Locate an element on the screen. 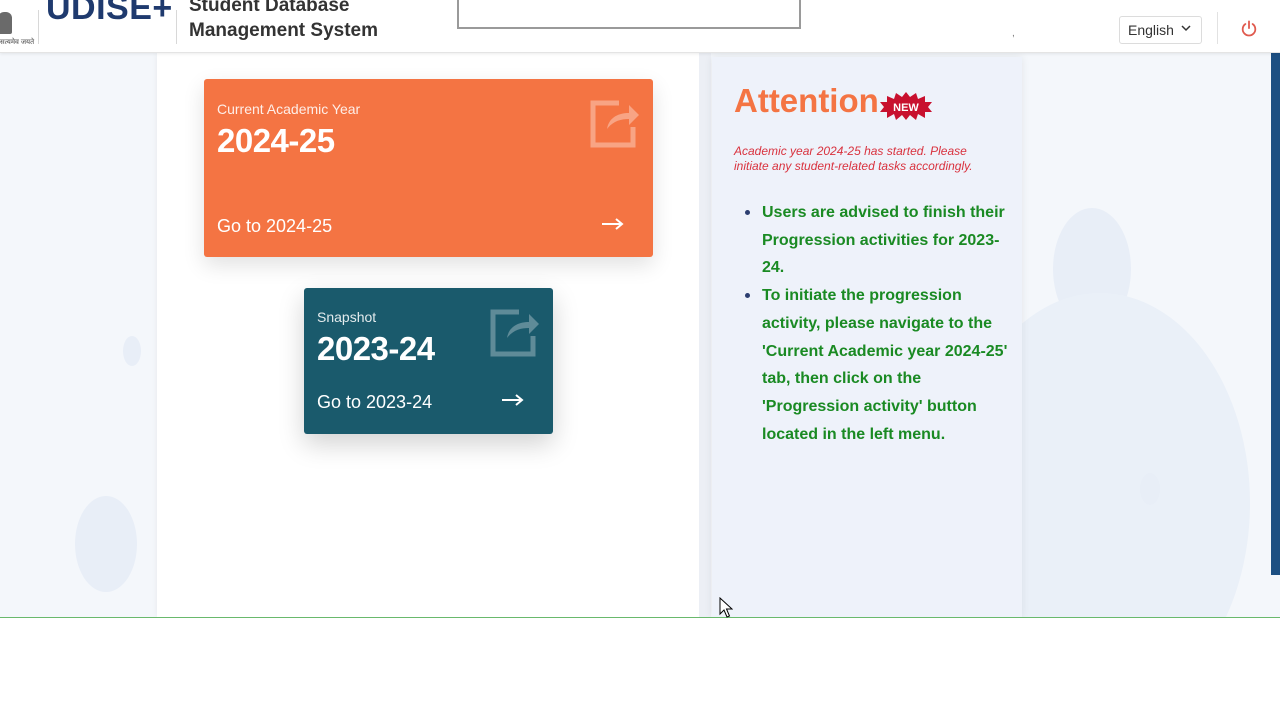 Image resolution: width=1280 pixels, height=720 pixels. emblem-icon is located at coordinates (6, 23).